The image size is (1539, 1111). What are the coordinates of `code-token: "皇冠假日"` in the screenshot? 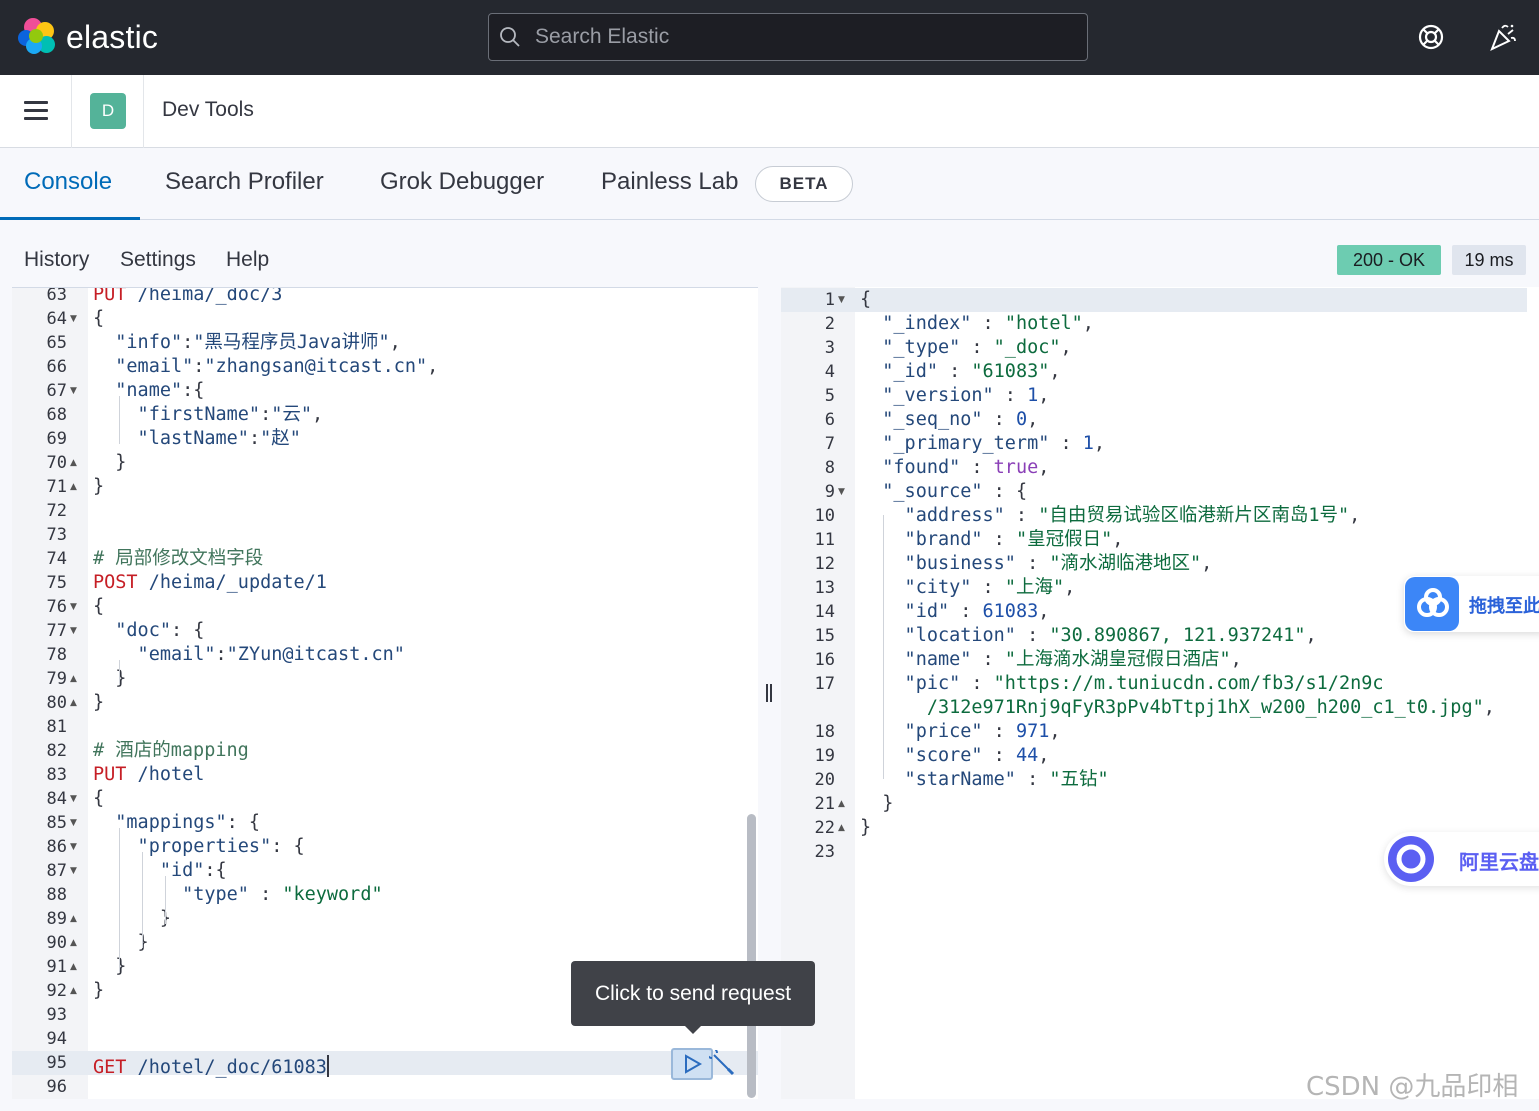 It's located at (1064, 539).